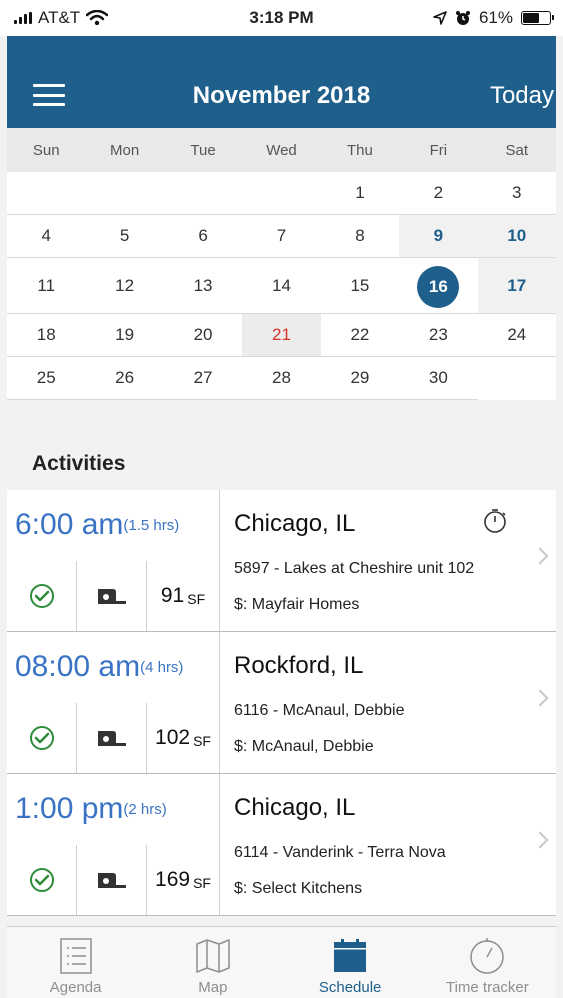 The width and height of the screenshot is (563, 998). What do you see at coordinates (203, 285) in the screenshot?
I see `calendar-day: 13` at bounding box center [203, 285].